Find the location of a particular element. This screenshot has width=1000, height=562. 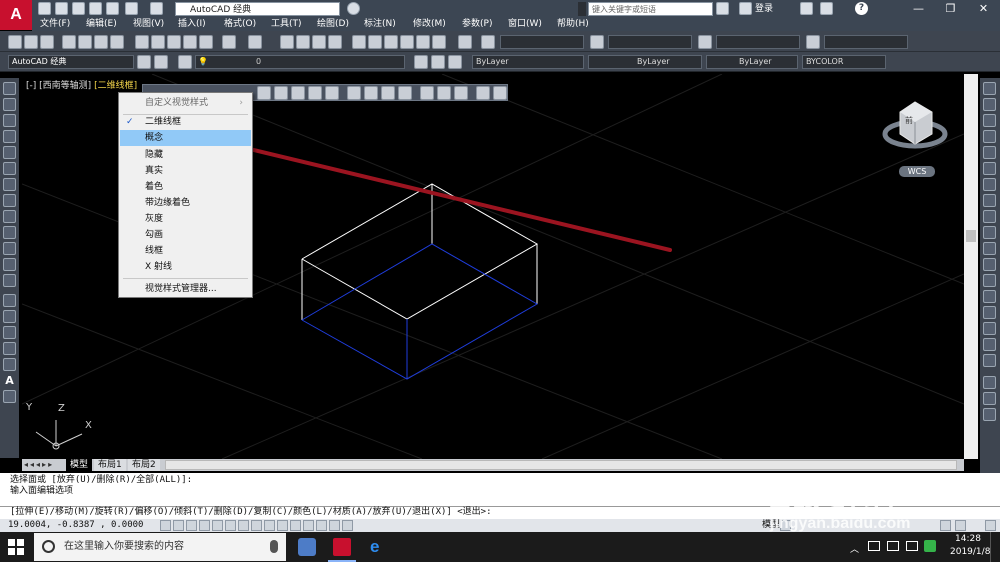

menu-item-shades-of-gray: 灰度 is located at coordinates (185, 219).